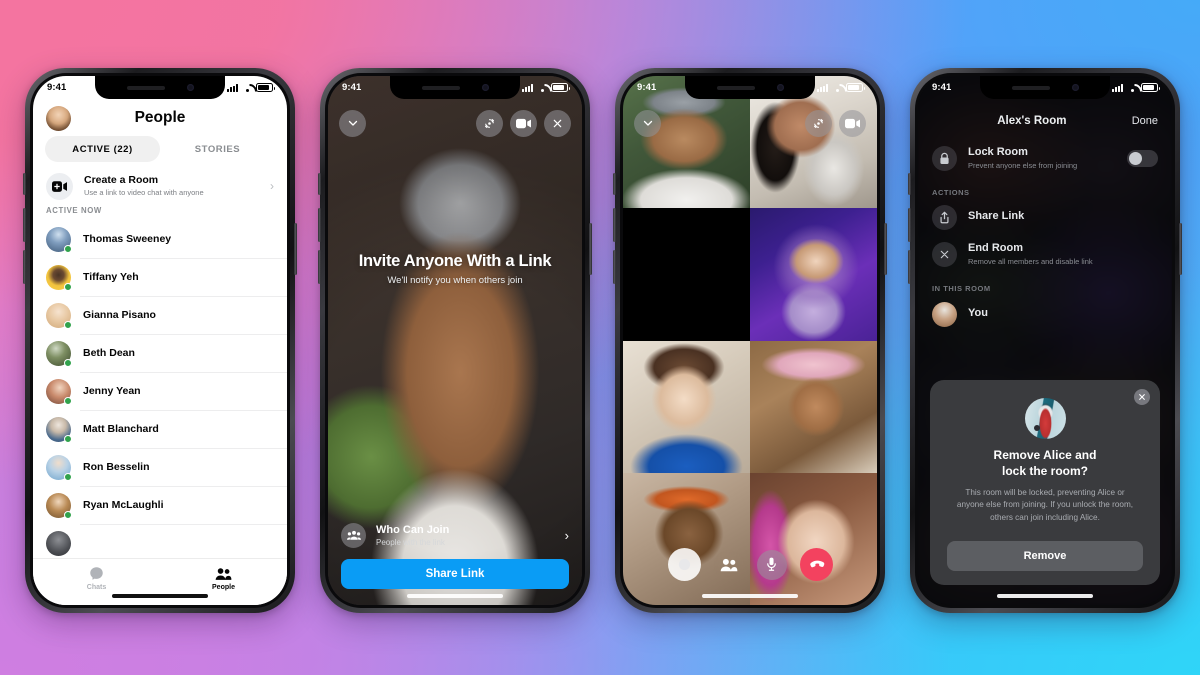 The width and height of the screenshot is (1200, 675). What do you see at coordinates (1032, 121) in the screenshot?
I see `room-title: Alex's Room` at bounding box center [1032, 121].